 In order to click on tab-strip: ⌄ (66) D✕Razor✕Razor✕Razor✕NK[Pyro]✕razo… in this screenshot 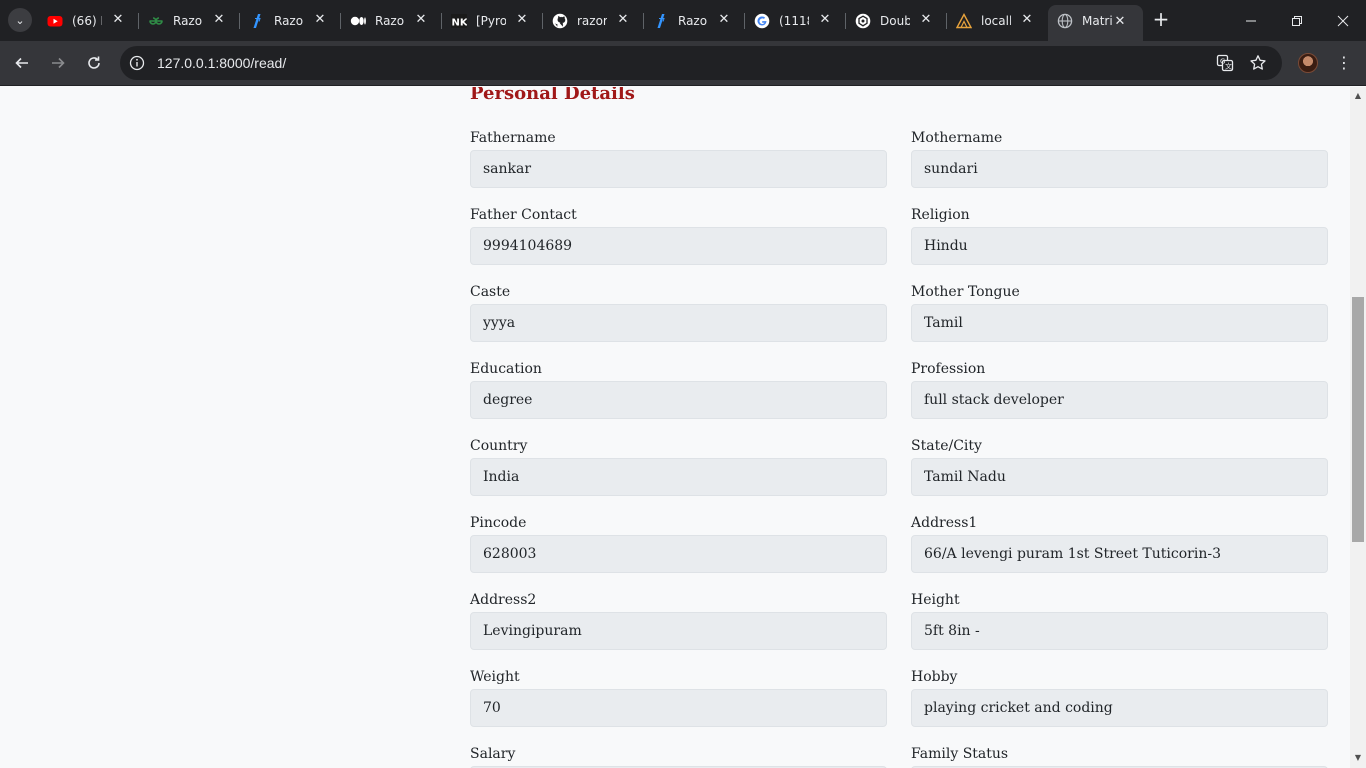, I will do `click(683, 20)`.